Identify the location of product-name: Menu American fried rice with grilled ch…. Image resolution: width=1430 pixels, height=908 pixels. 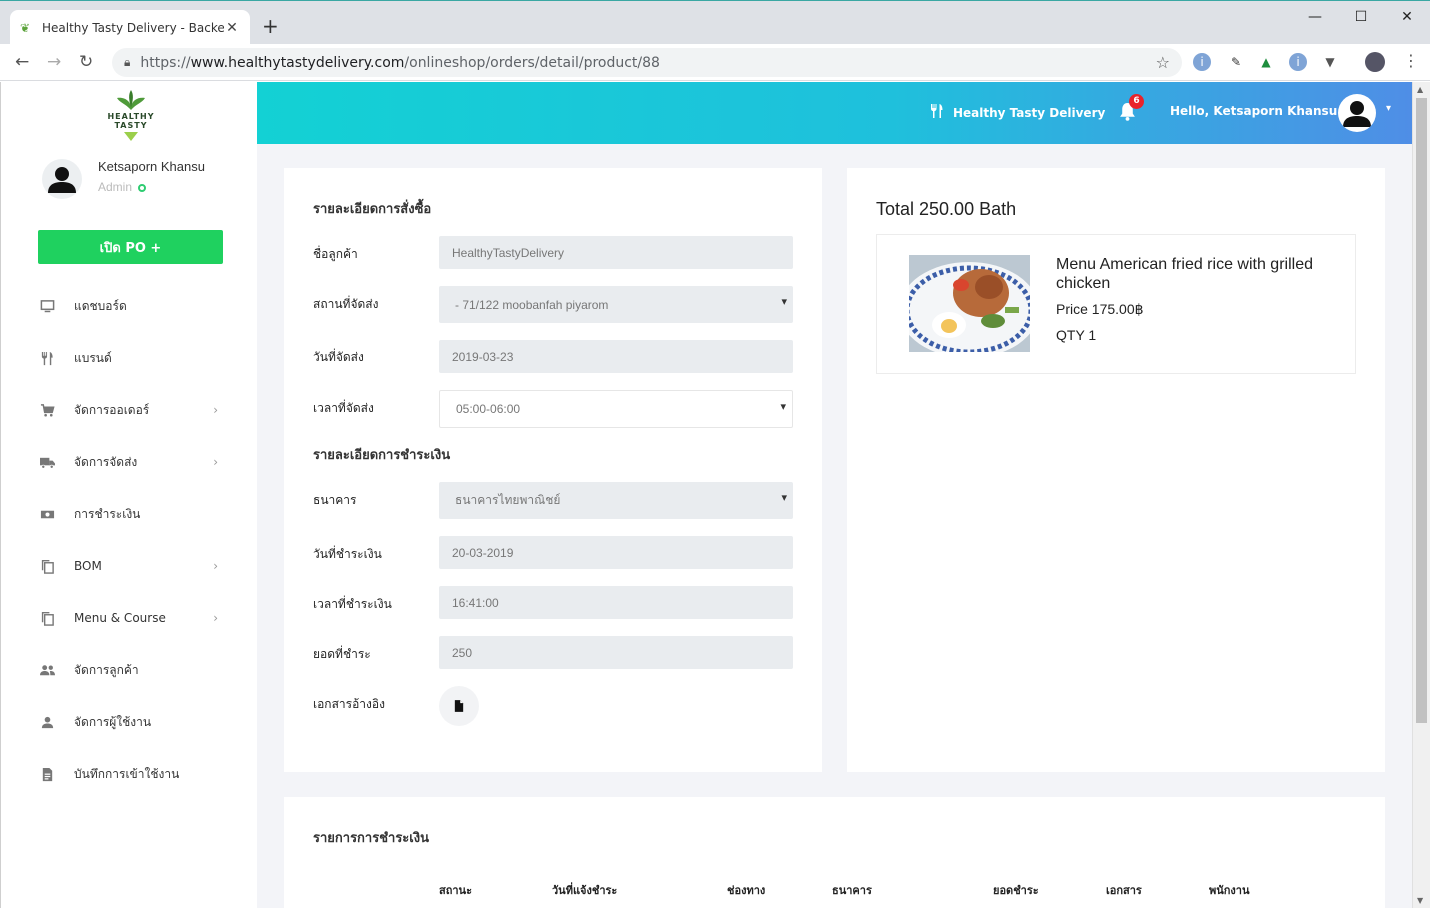
(1184, 274).